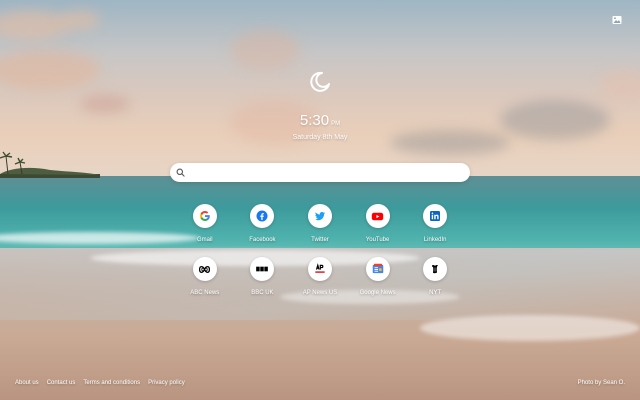  Describe the element at coordinates (50, 164) in the screenshot. I see `palm-island` at that location.